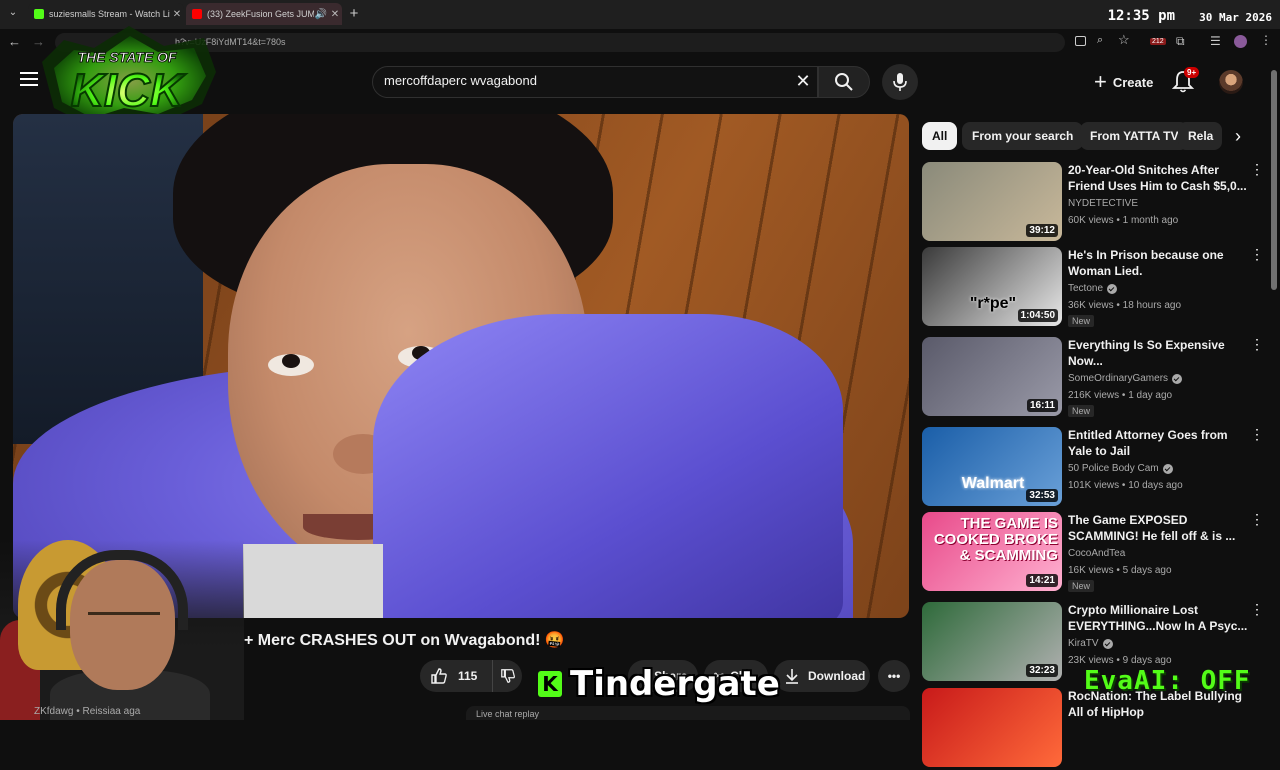 Image resolution: width=1280 pixels, height=770 pixels. What do you see at coordinates (1042, 230) in the screenshot?
I see `video-duration: 39:12` at bounding box center [1042, 230].